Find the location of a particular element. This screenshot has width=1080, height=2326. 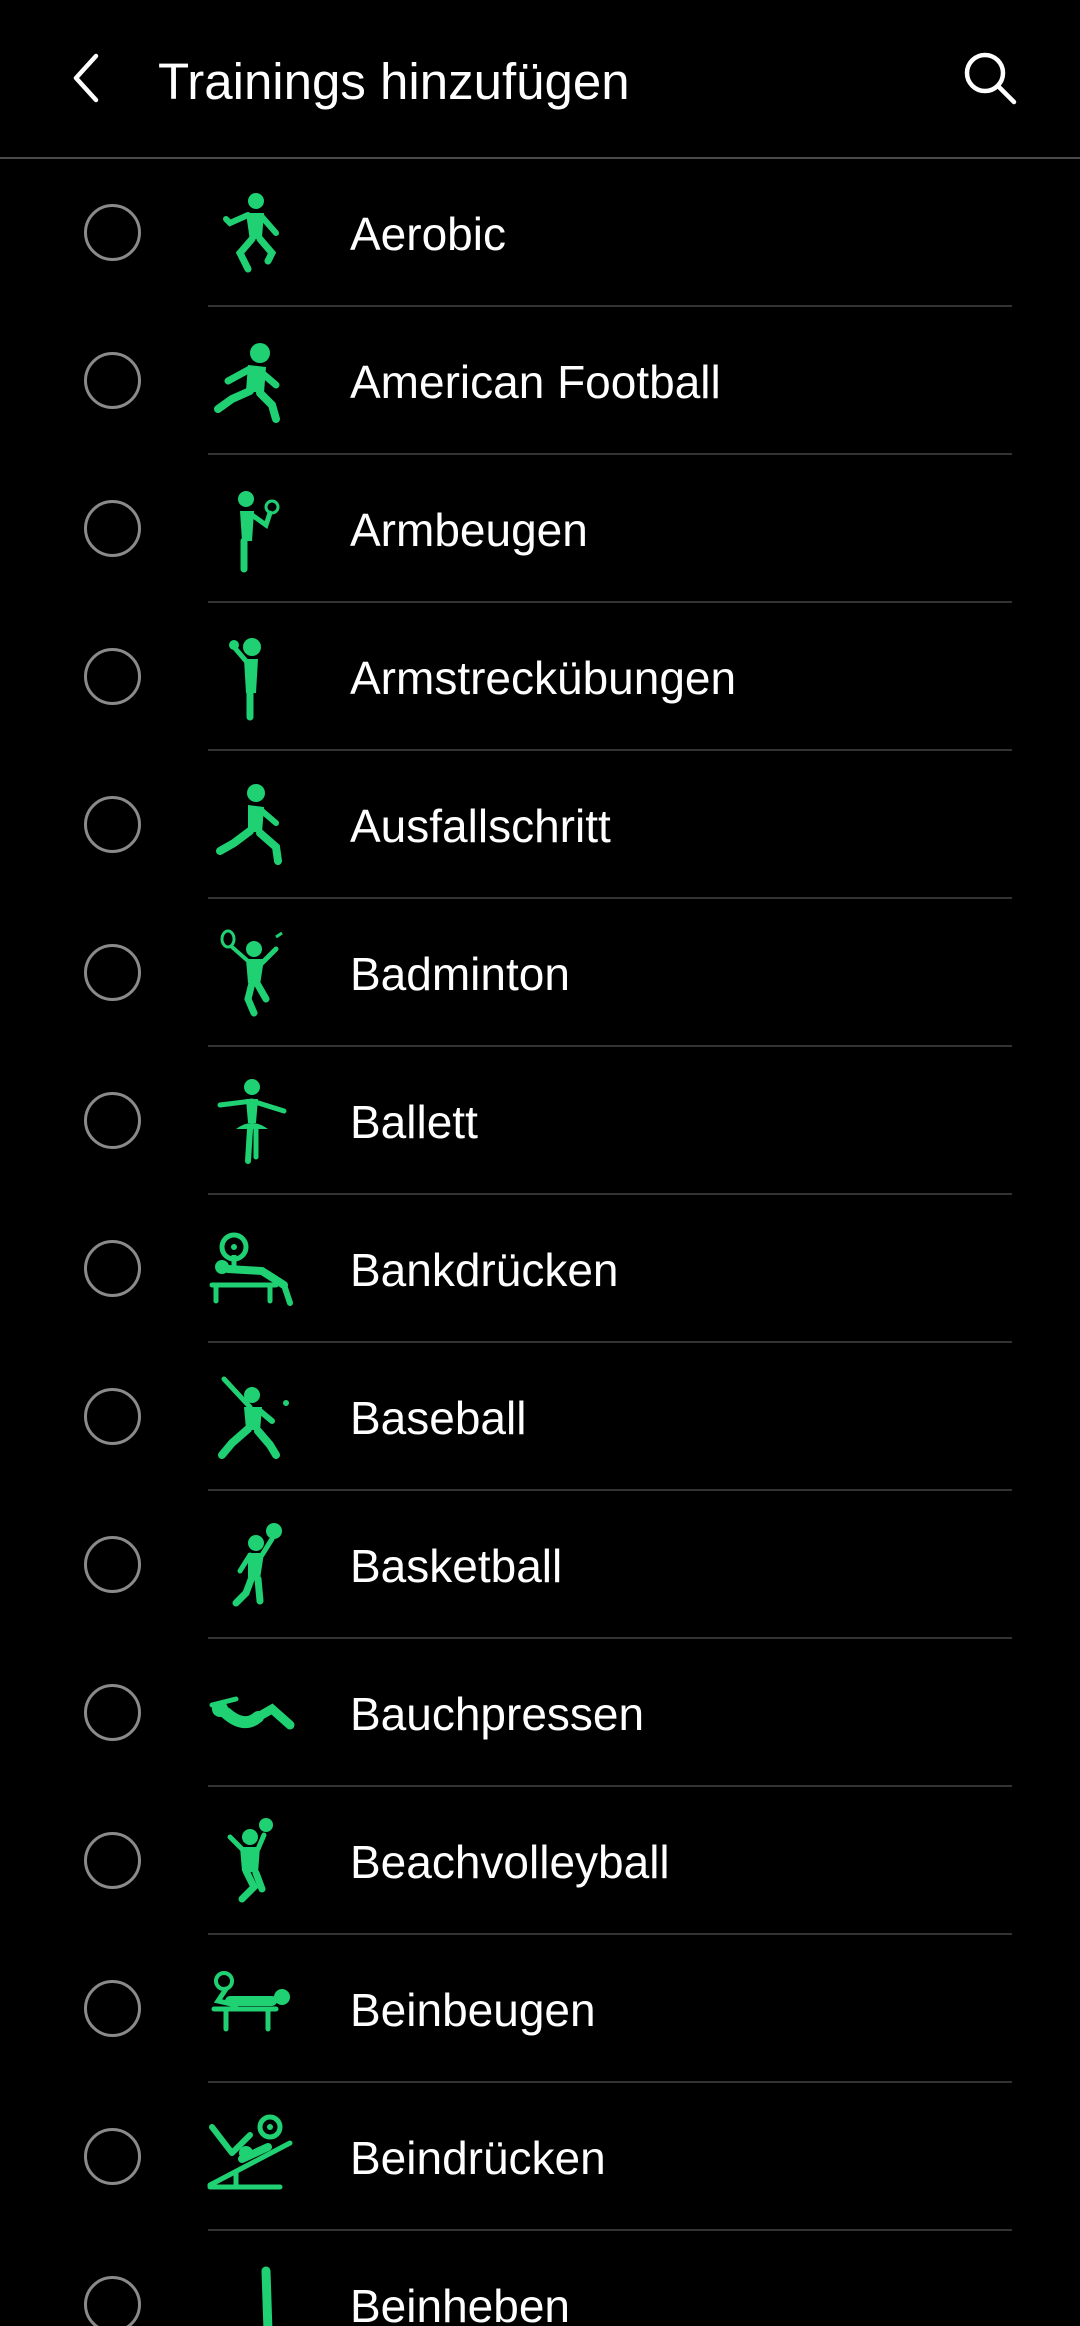

workout-row: Bankdrücken is located at coordinates (540, 1269).